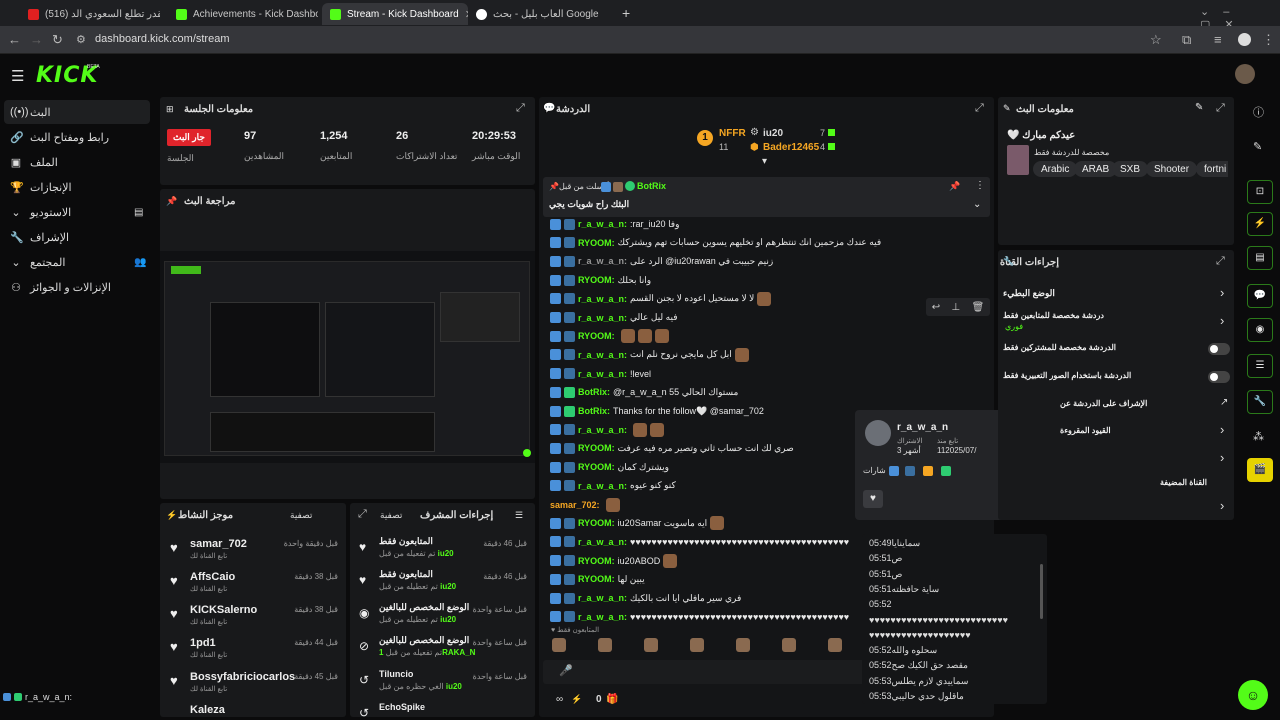 The width and height of the screenshot is (1280, 720). What do you see at coordinates (223, 610) in the screenshot?
I see `activity-user: KICKSalerno` at bounding box center [223, 610].